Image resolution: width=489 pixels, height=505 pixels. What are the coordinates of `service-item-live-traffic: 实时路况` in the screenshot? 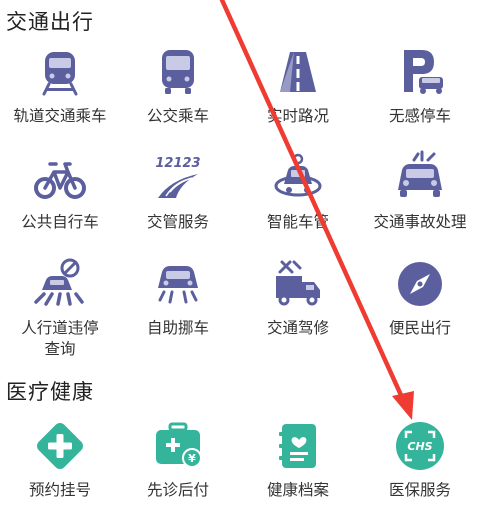 It's located at (298, 85).